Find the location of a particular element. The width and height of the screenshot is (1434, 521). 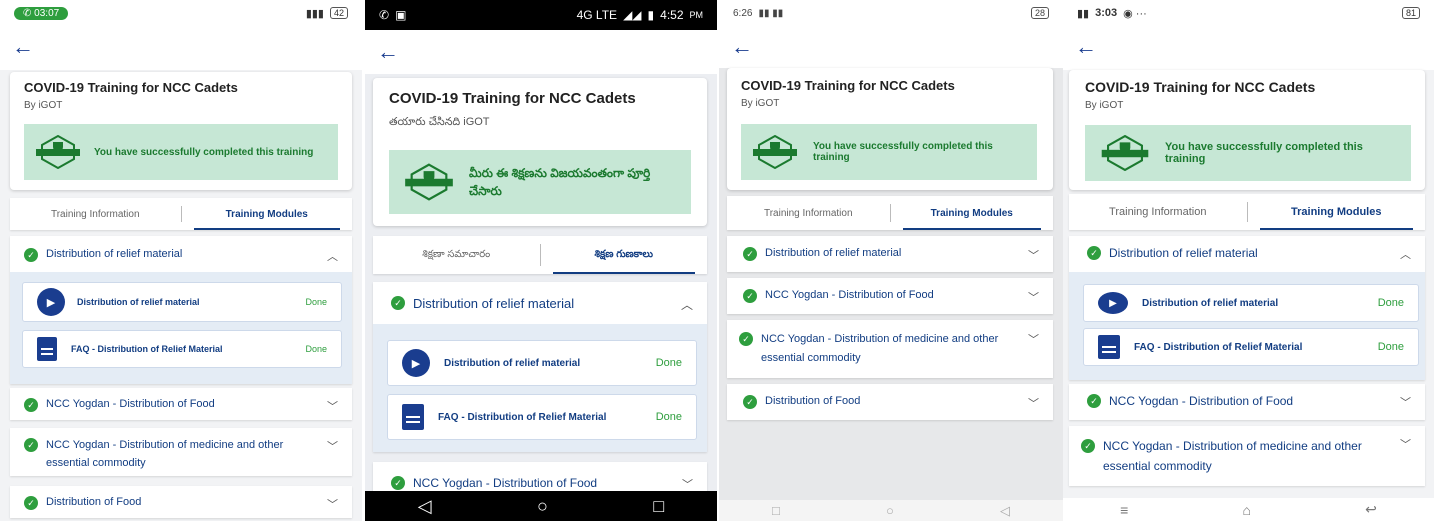

play-icon: ▶ is located at coordinates (51, 302).